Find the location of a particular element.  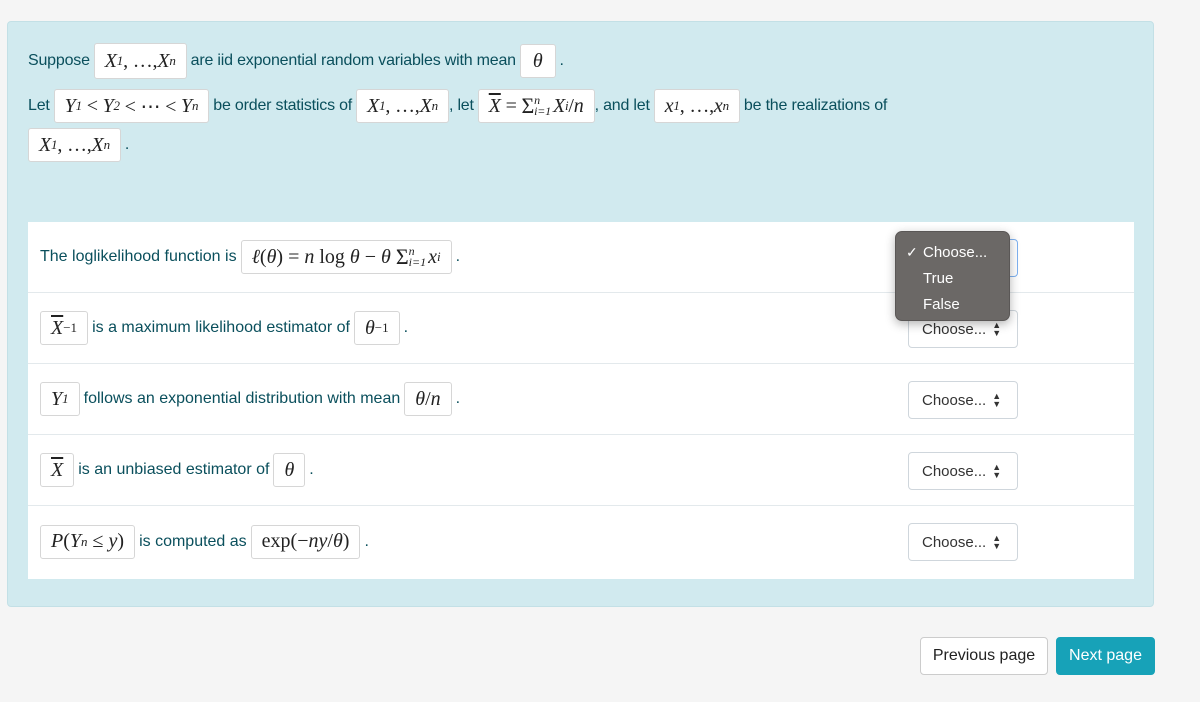

dropdown-option-true: True is located at coordinates (952, 278).